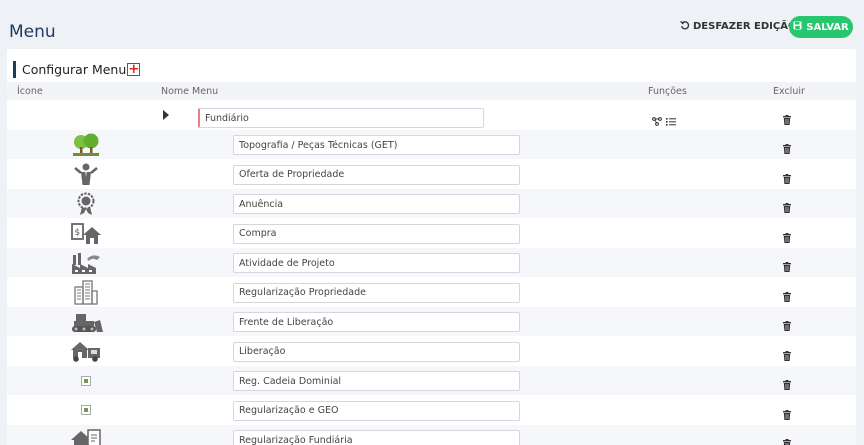  Describe the element at coordinates (134, 69) in the screenshot. I see `add-menu-button: +` at that location.